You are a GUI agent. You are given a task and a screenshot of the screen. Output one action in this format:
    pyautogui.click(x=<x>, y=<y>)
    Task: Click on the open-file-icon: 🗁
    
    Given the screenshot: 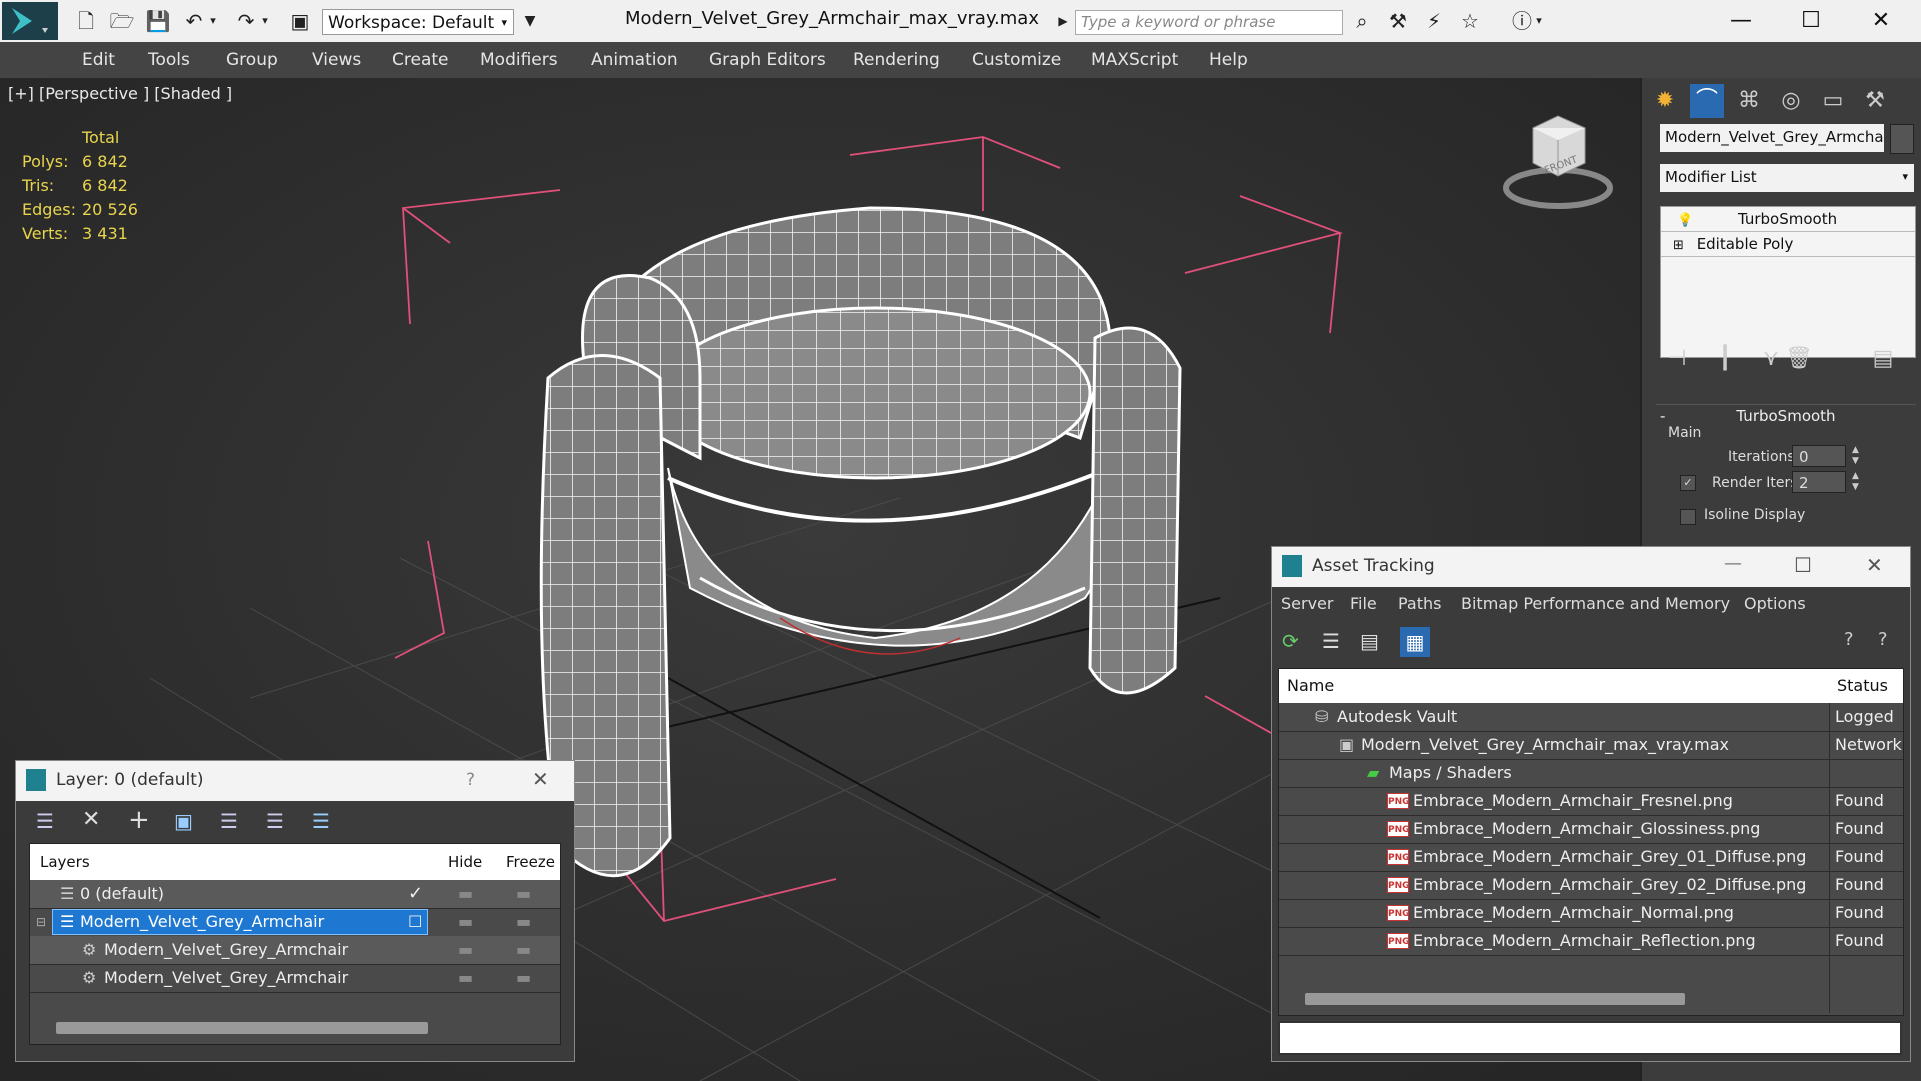 What is the action you would take?
    pyautogui.click(x=122, y=21)
    